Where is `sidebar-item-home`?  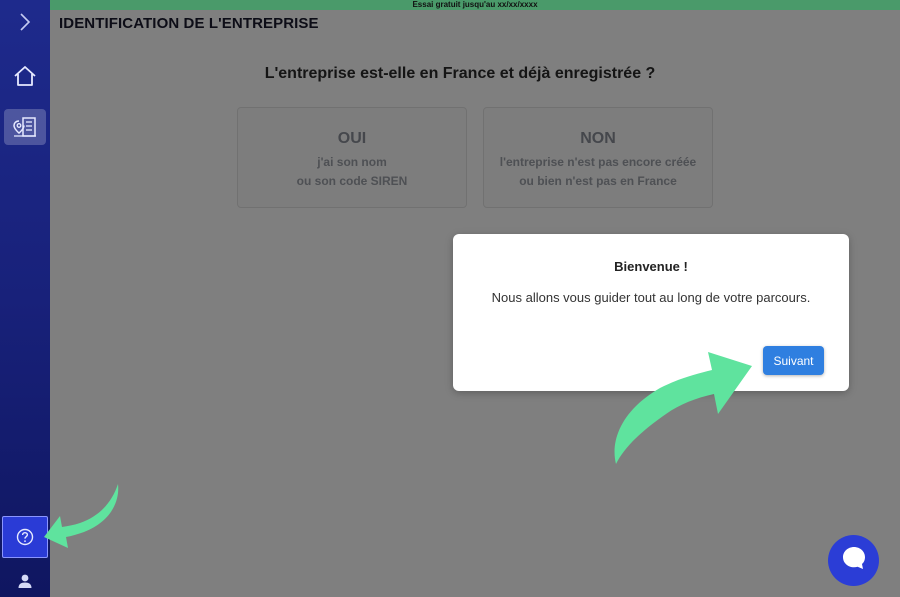
sidebar-item-home is located at coordinates (25, 76).